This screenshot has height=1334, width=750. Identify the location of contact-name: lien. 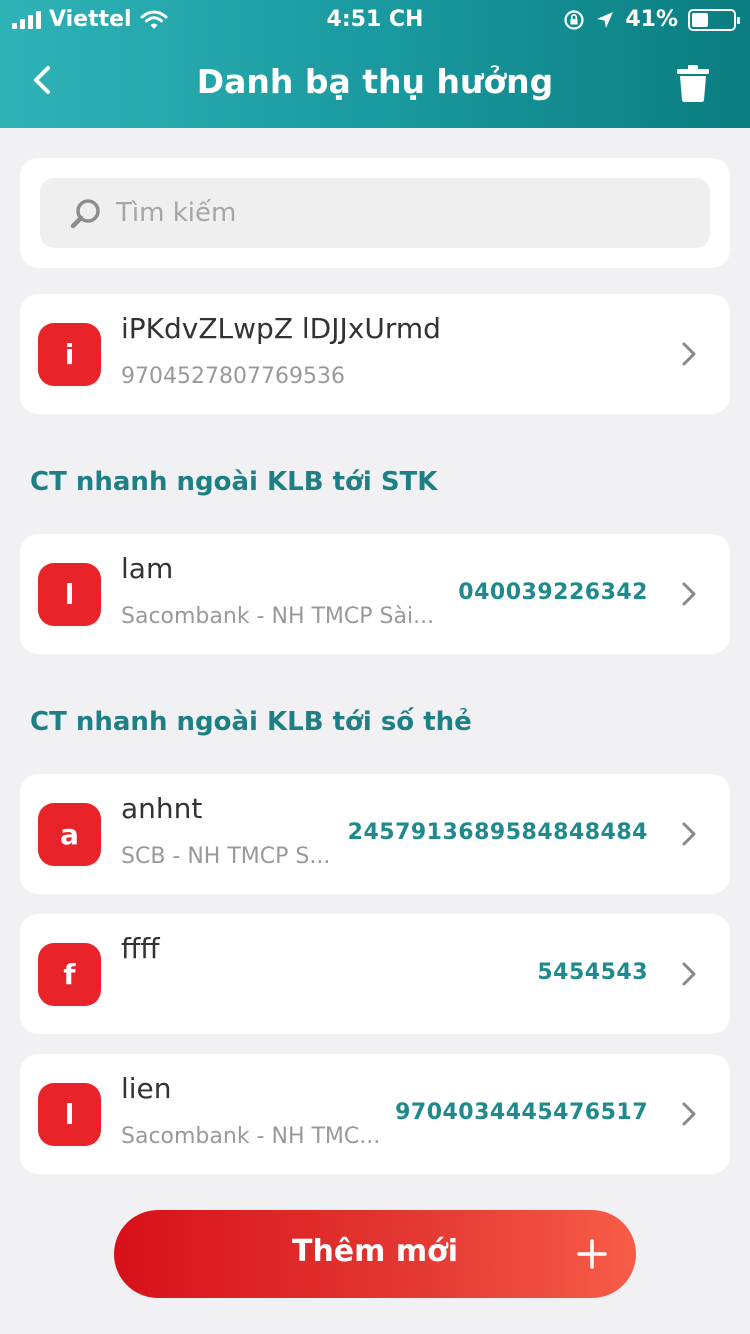
(146, 1088).